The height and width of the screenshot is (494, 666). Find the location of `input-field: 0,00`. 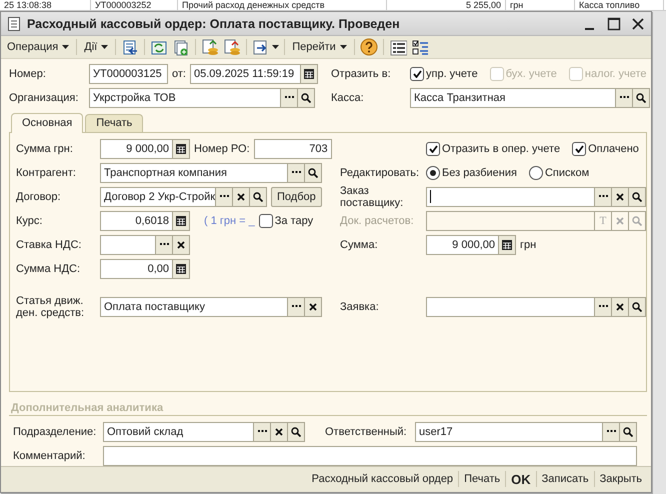

input-field: 0,00 is located at coordinates (136, 268).